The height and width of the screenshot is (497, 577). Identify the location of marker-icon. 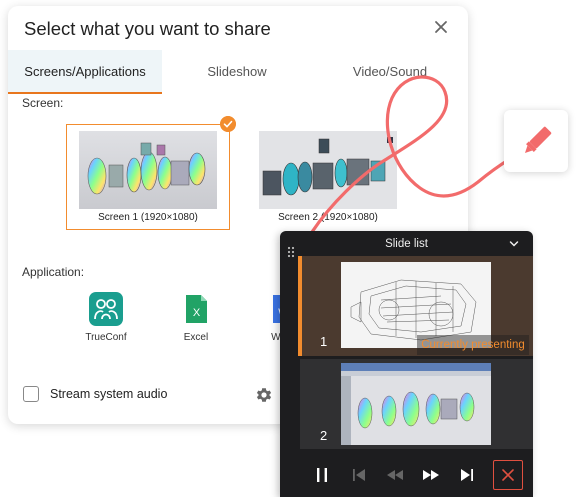
(538, 140).